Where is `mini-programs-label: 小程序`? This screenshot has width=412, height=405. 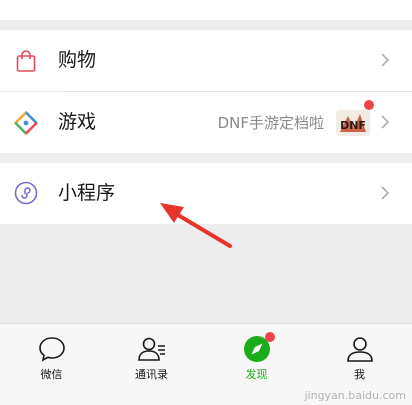 mini-programs-label: 小程序 is located at coordinates (87, 193).